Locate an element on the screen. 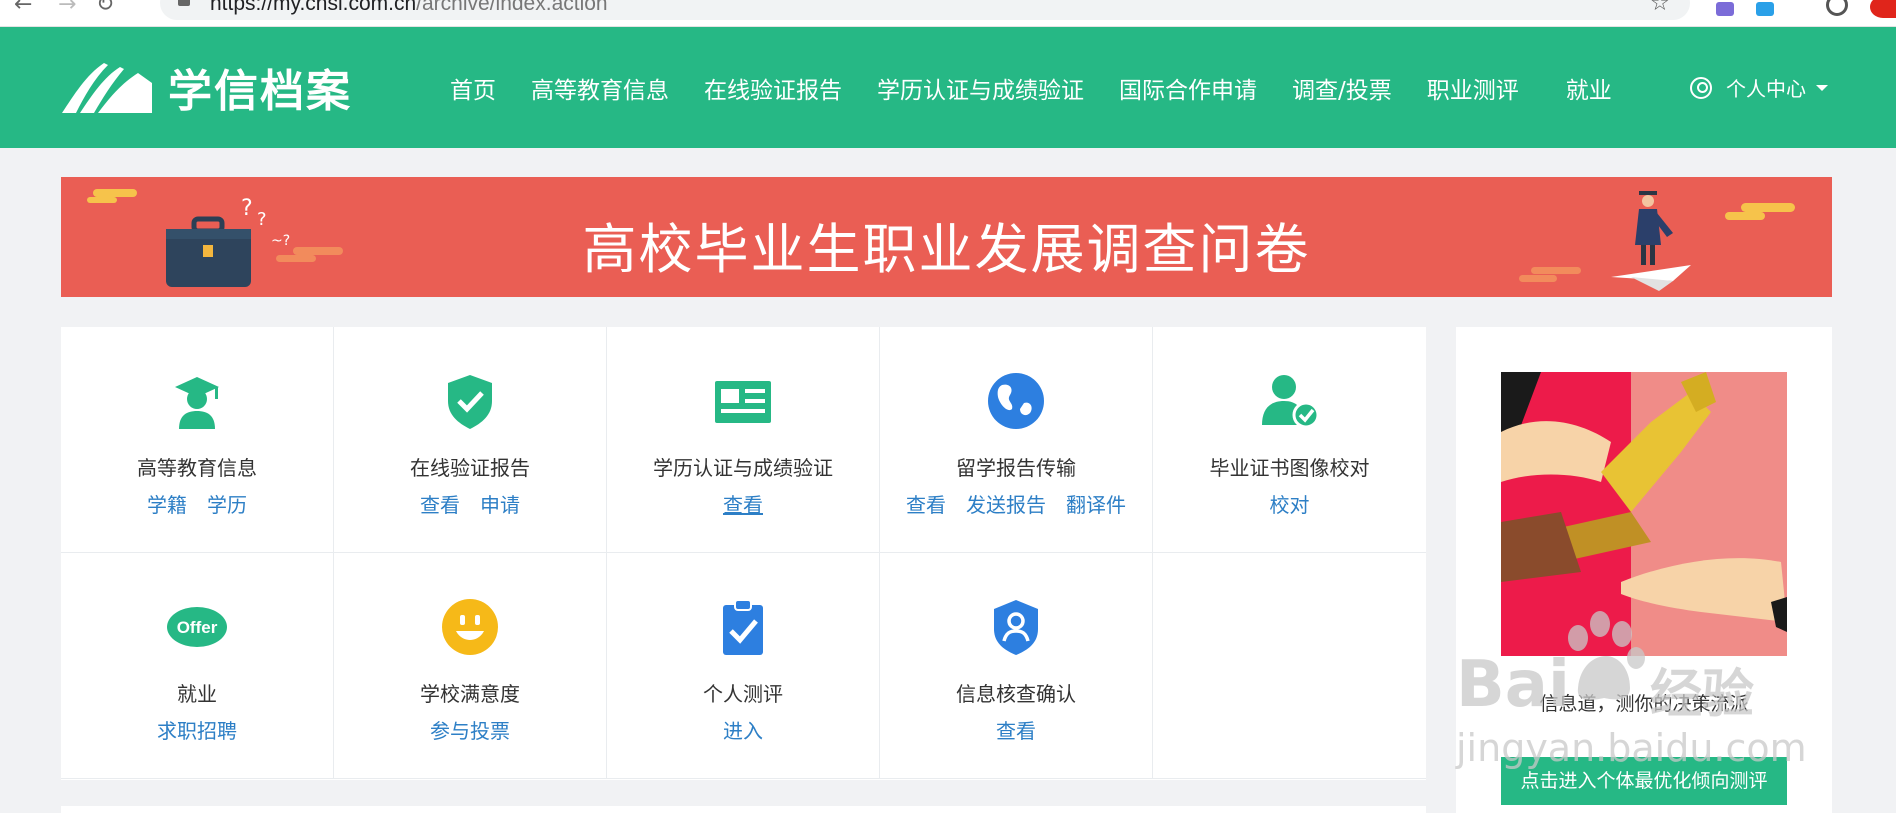 This screenshot has height=813, width=1896. lock-icon is located at coordinates (184, 3).